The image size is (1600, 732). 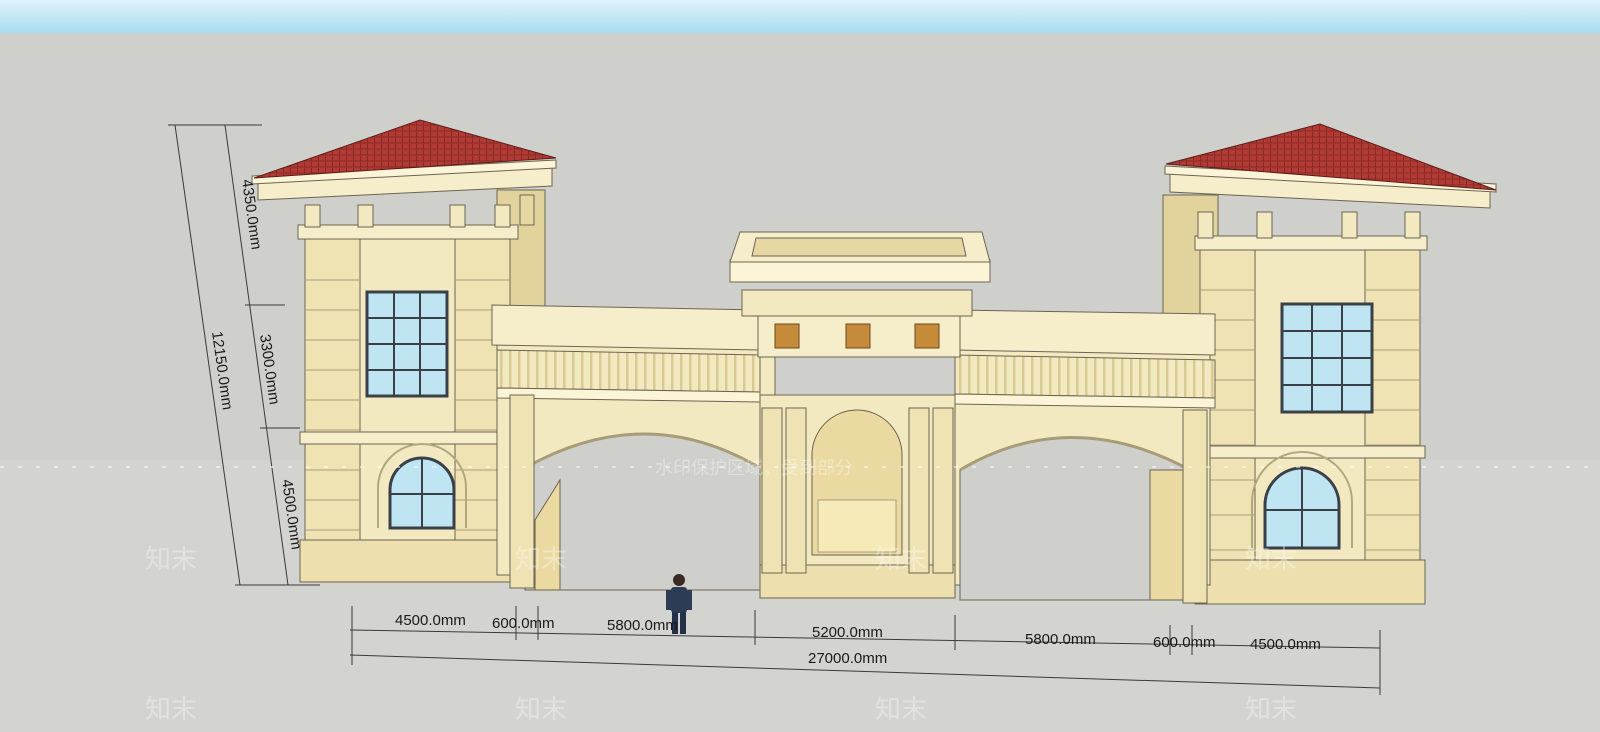 What do you see at coordinates (408, 232) in the screenshot?
I see `left-pavilion-base` at bounding box center [408, 232].